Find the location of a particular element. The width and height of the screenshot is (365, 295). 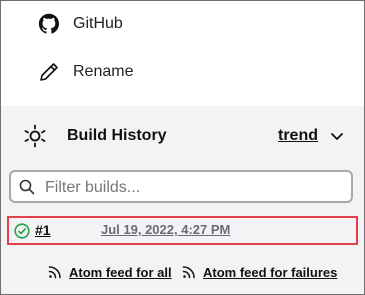

github-label: GitHub is located at coordinates (98, 23).